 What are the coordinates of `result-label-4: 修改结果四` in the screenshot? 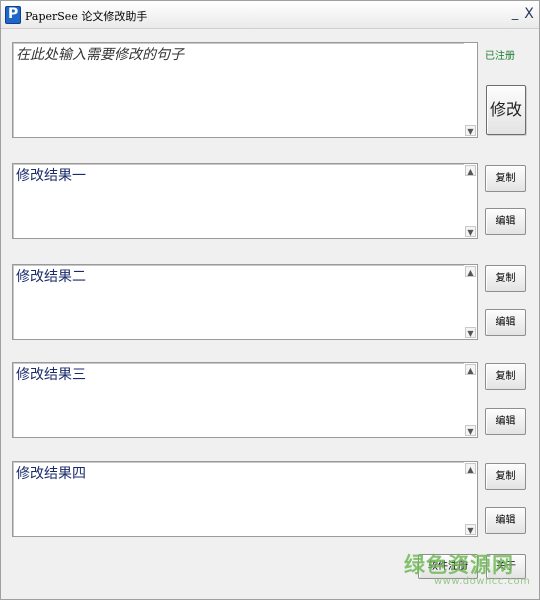 It's located at (51, 474).